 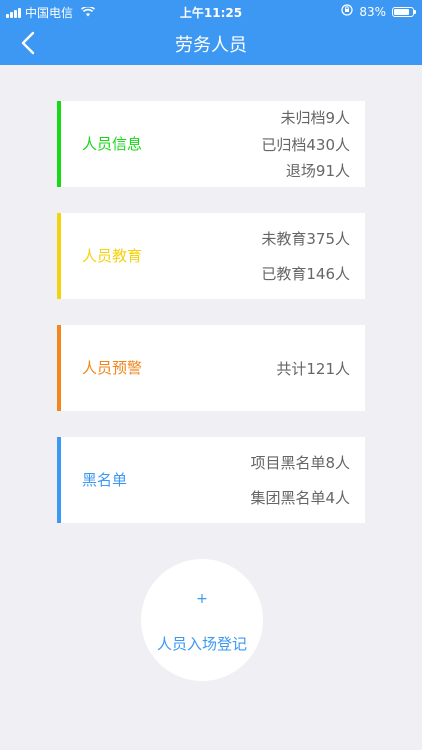 What do you see at coordinates (347, 11) in the screenshot?
I see `rotation-lock-icon` at bounding box center [347, 11].